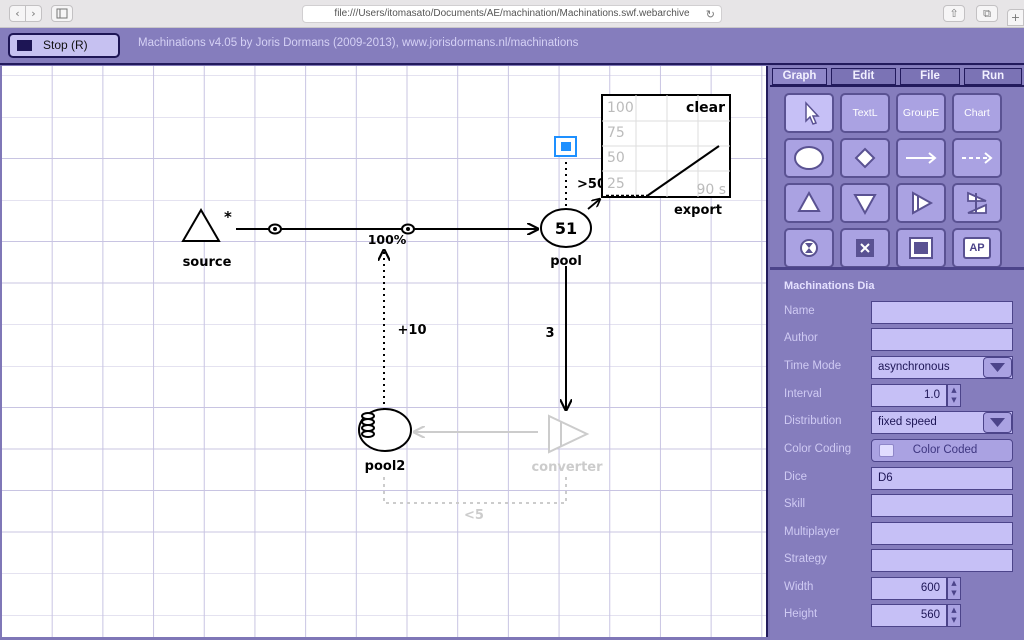  I want to click on pool-tool-button, so click(809, 158).